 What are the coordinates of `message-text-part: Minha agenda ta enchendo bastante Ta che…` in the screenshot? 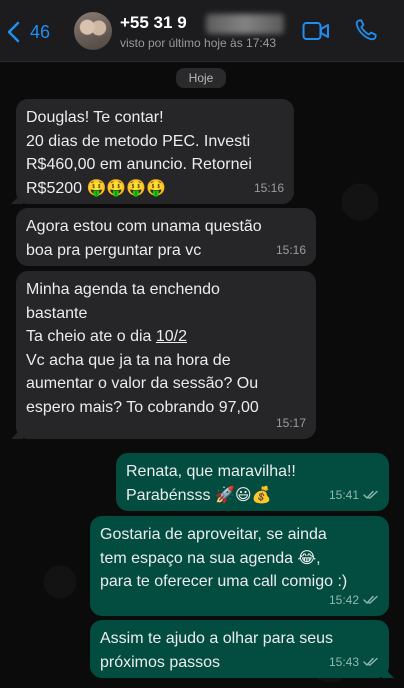 It's located at (123, 313).